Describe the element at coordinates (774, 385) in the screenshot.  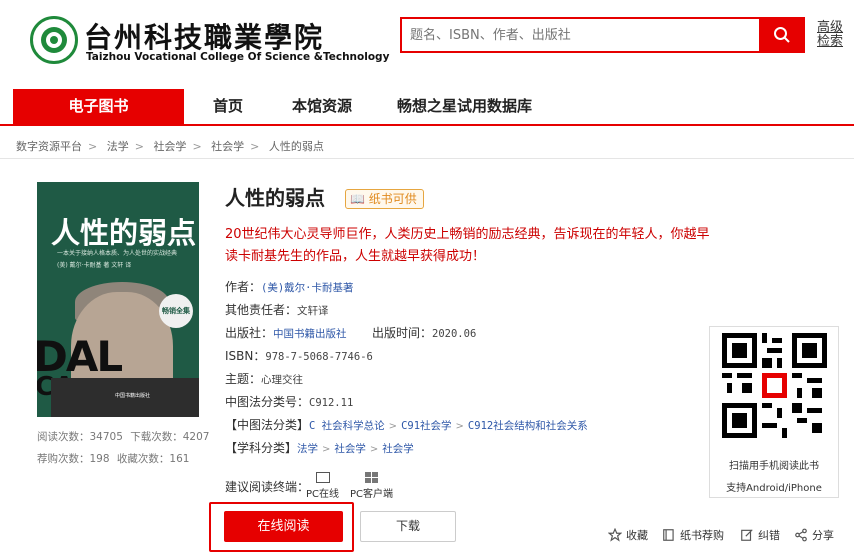
I see `qr-code-icon` at that location.